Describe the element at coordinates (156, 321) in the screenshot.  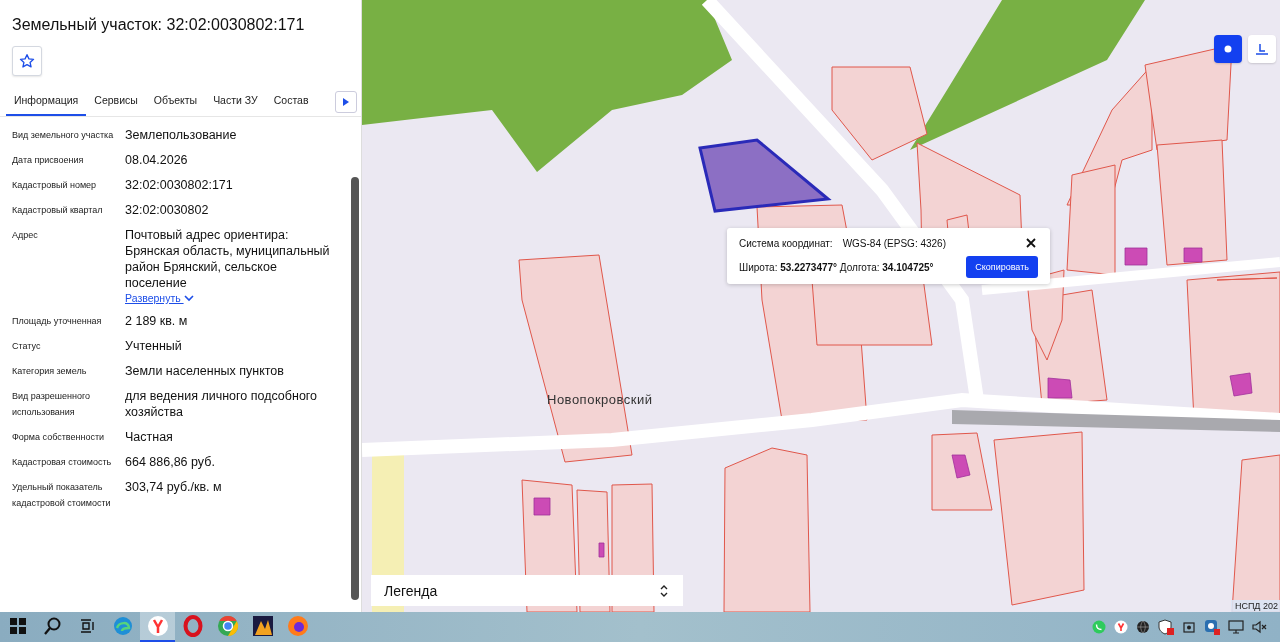
I see `field-value: 2 189 кв. м` at that location.